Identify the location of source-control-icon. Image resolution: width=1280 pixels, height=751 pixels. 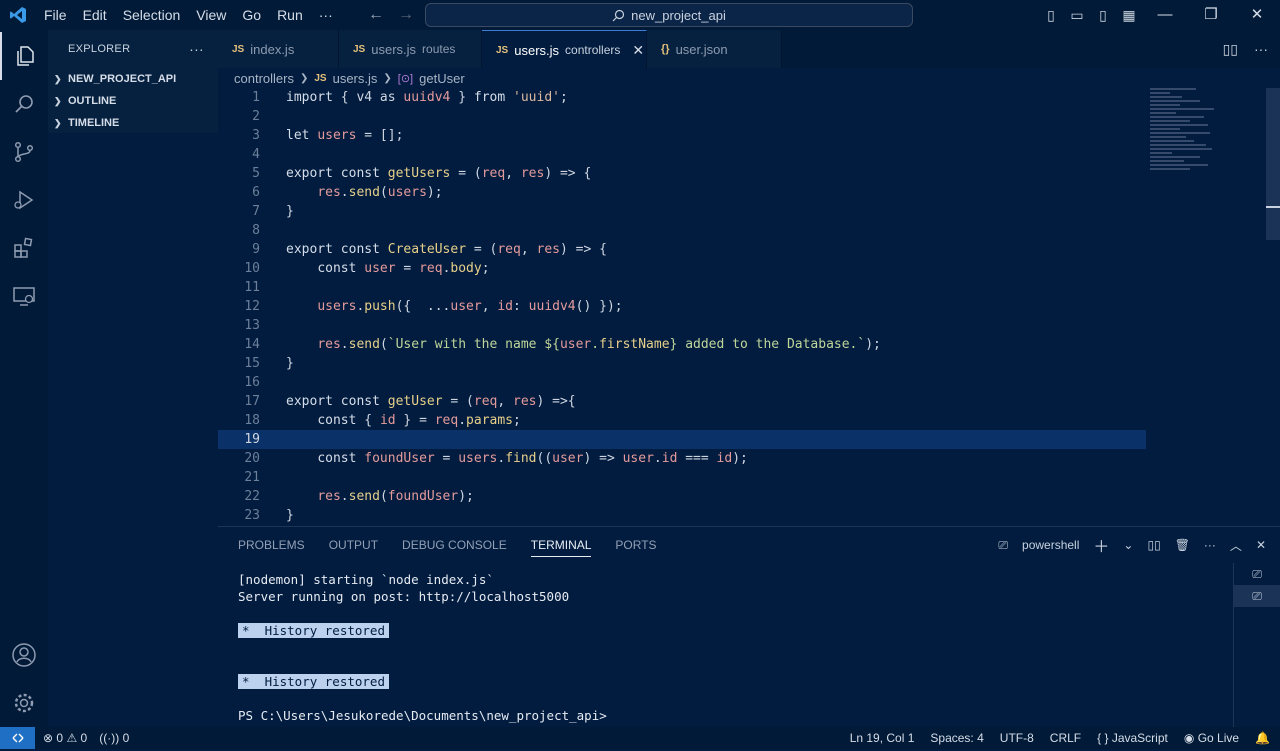
(24, 152).